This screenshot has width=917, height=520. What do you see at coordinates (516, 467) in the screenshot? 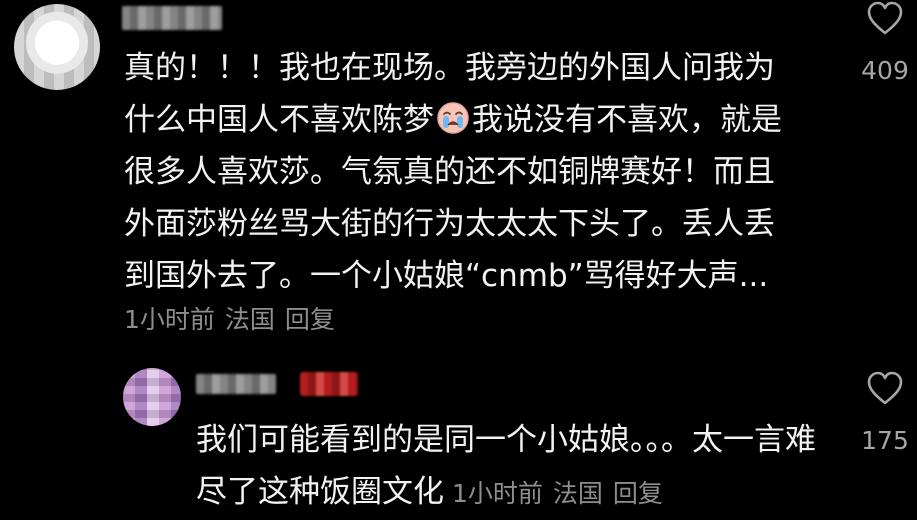
I see `comment-text: 我们可能看到的是同一个小姑娘。。。太一言难尽了这种饭圈文化 1小时前 法国 回复` at bounding box center [516, 467].